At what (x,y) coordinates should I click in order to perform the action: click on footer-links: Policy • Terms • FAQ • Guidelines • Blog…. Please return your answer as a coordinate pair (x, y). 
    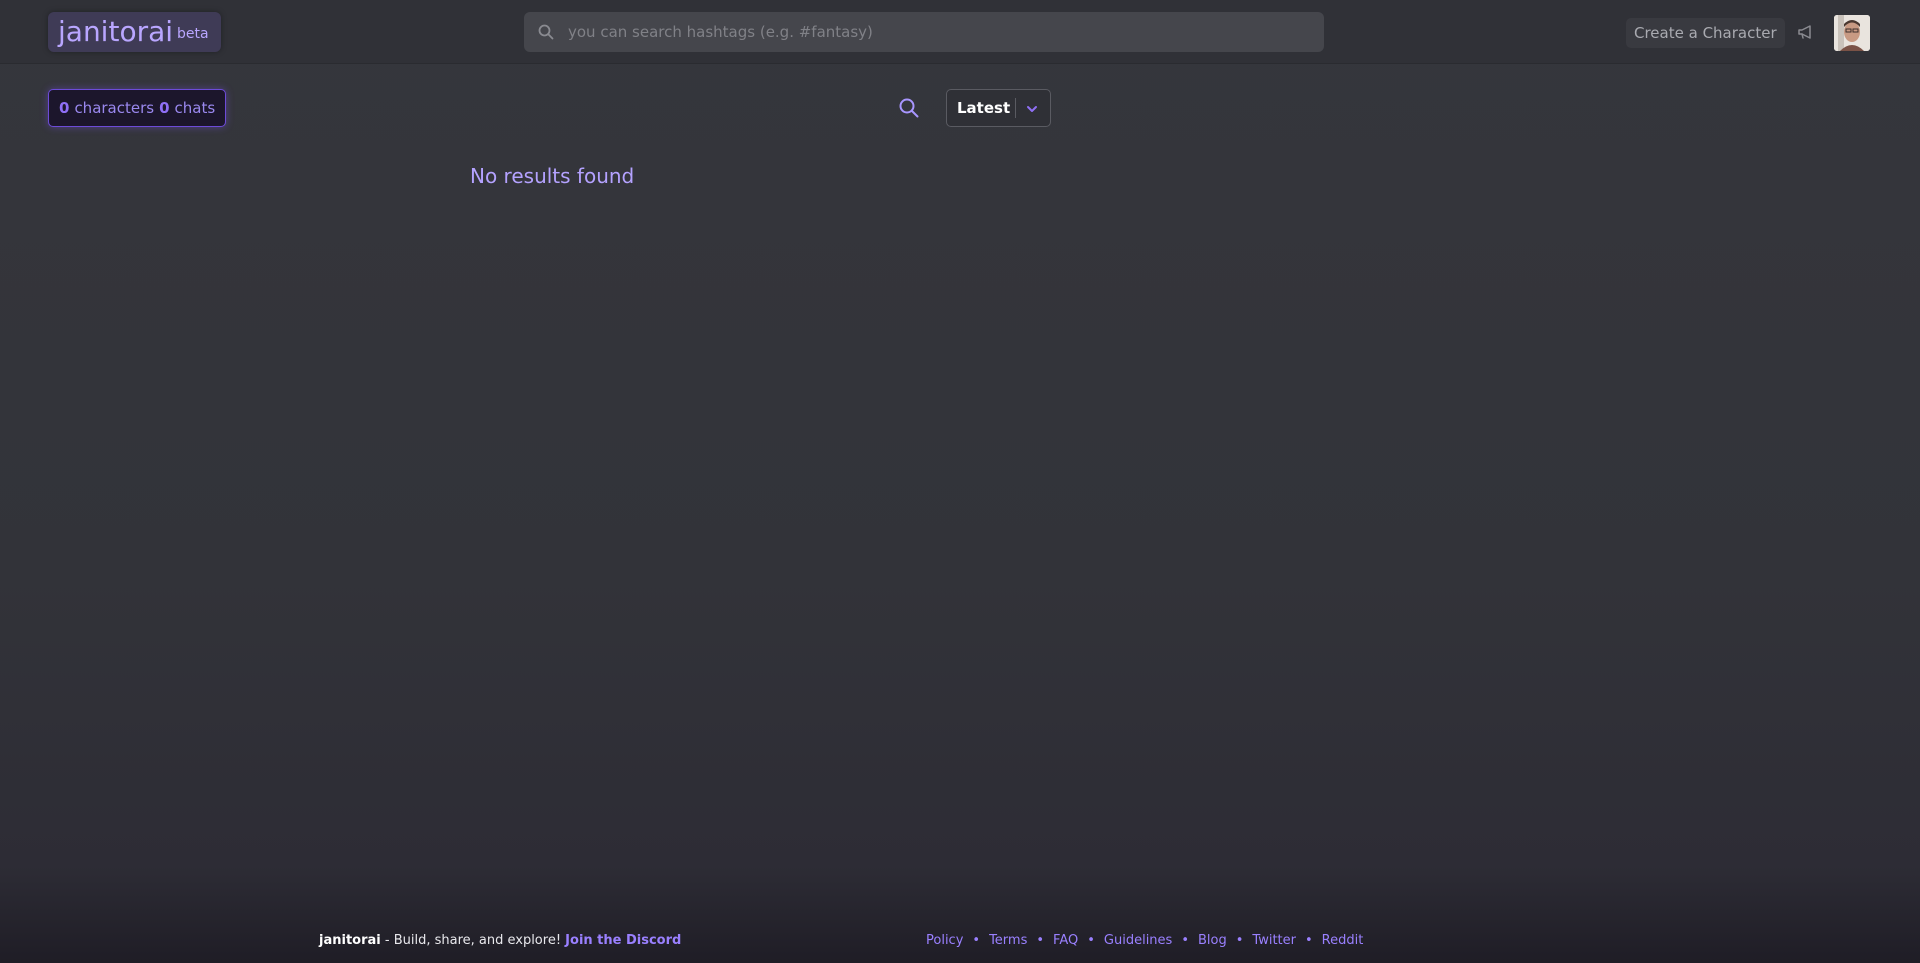
    Looking at the image, I should click on (1144, 940).